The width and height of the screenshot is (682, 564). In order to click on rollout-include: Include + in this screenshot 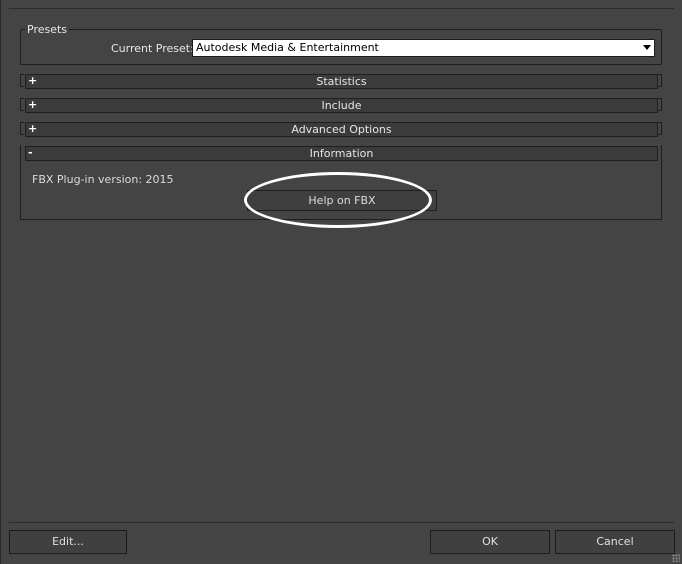, I will do `click(341, 105)`.